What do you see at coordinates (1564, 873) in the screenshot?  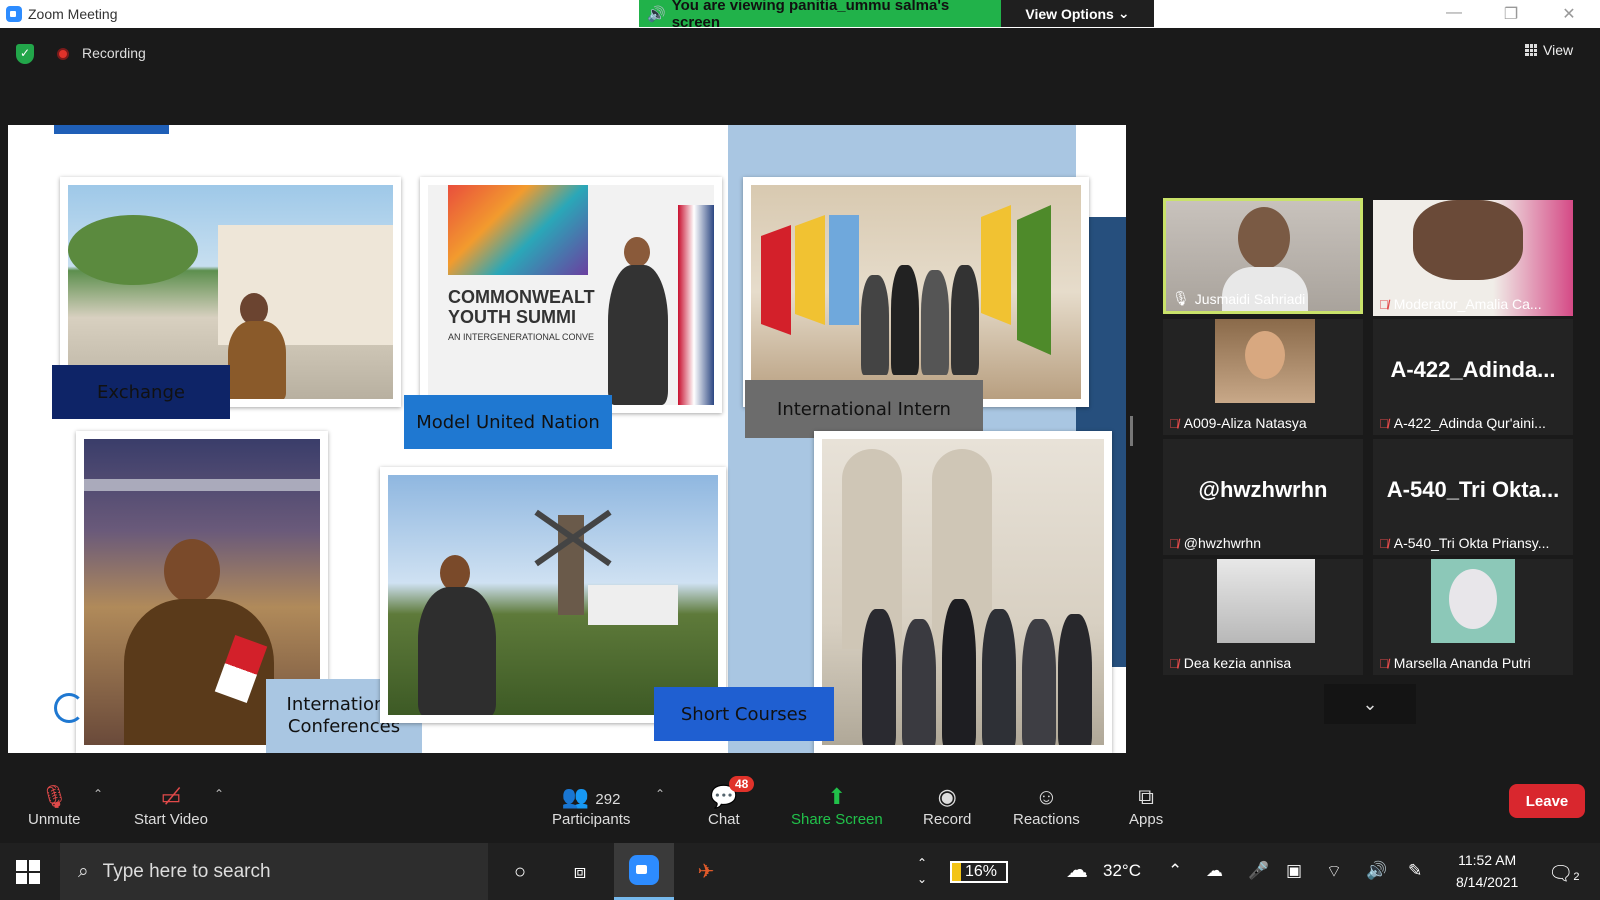 I see `notification-center-icon: 🗨2` at bounding box center [1564, 873].